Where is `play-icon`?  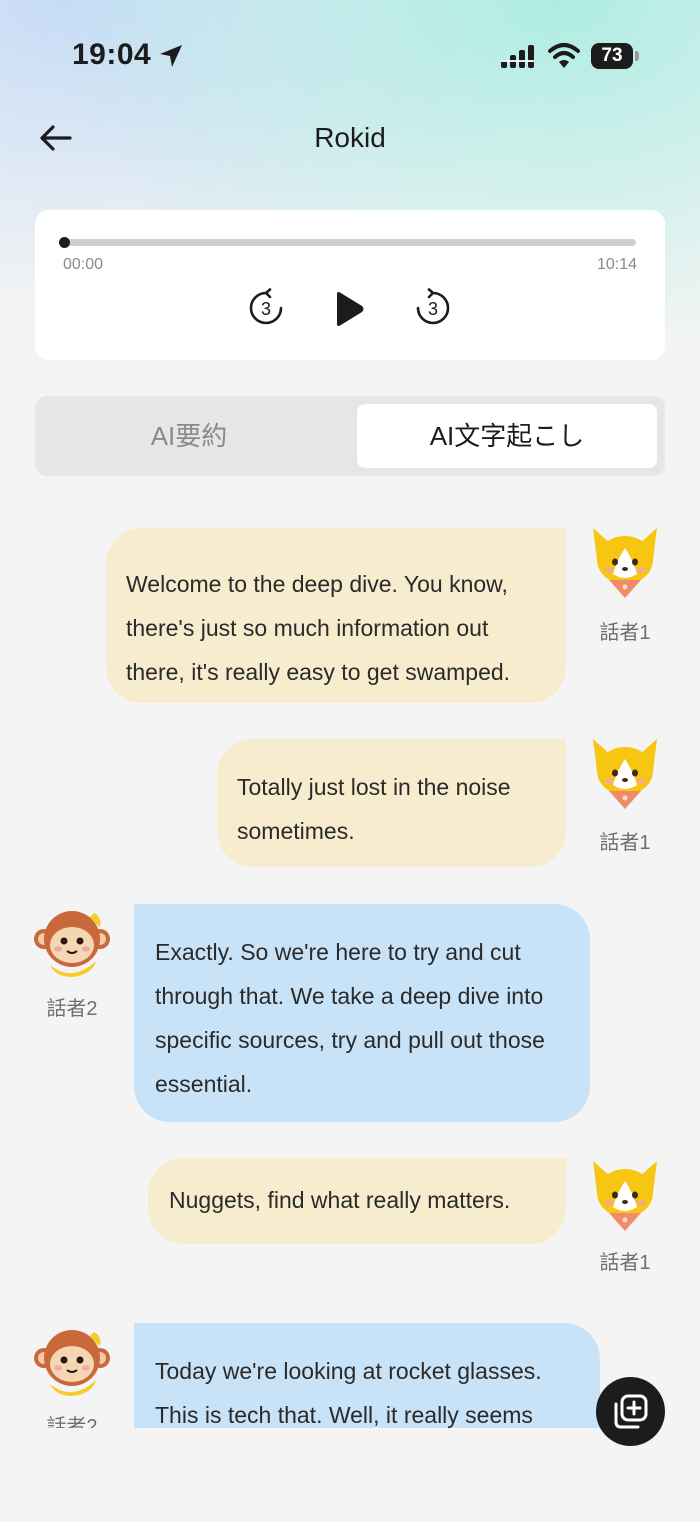 play-icon is located at coordinates (349, 309).